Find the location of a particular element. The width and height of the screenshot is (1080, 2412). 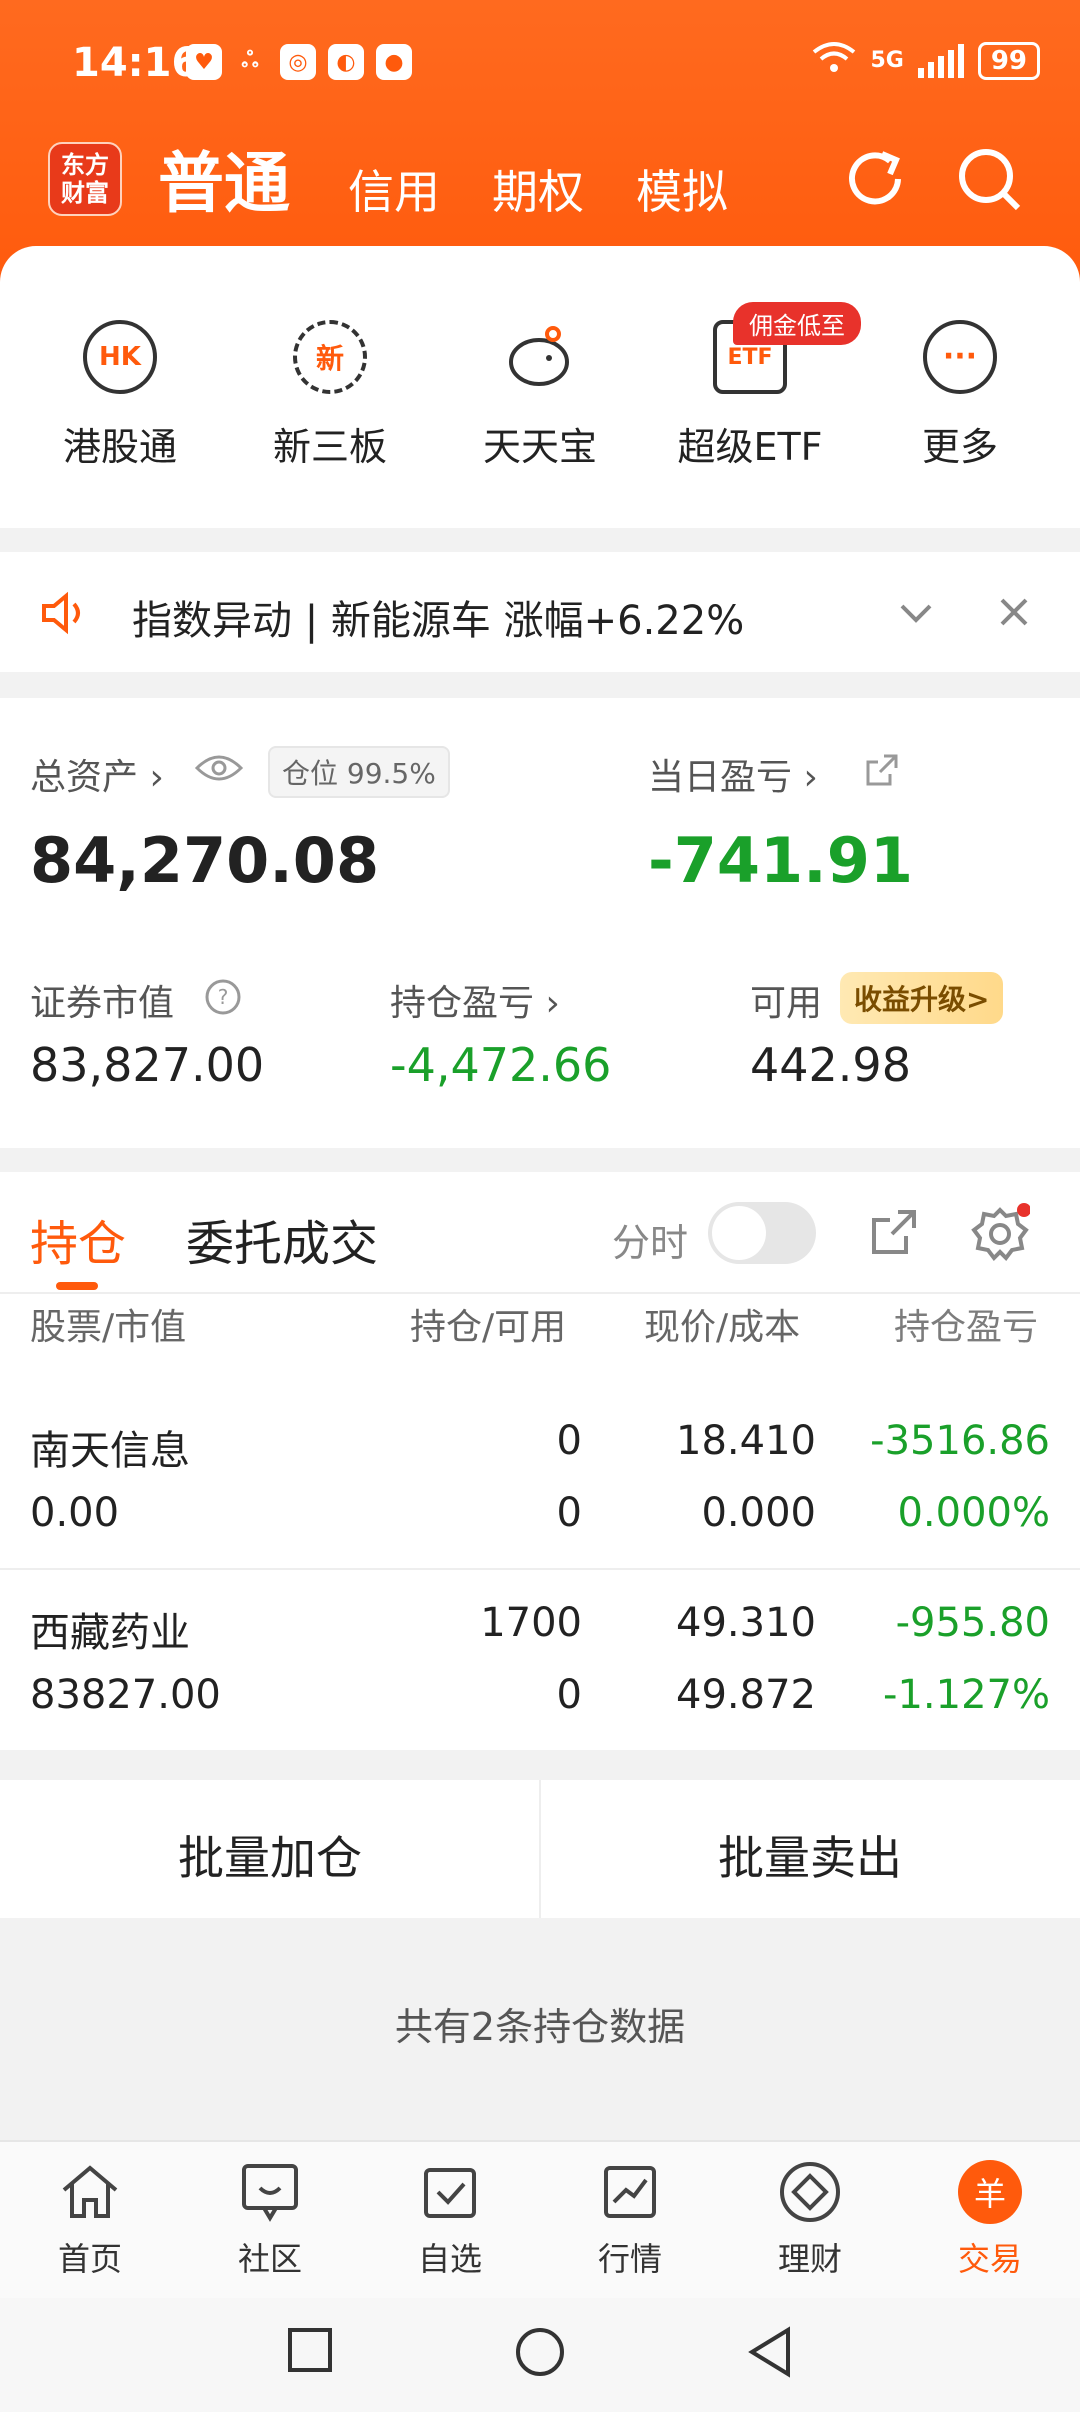

top-nav: 东方财富 普通 信用 期权 模拟 is located at coordinates (540, 185).